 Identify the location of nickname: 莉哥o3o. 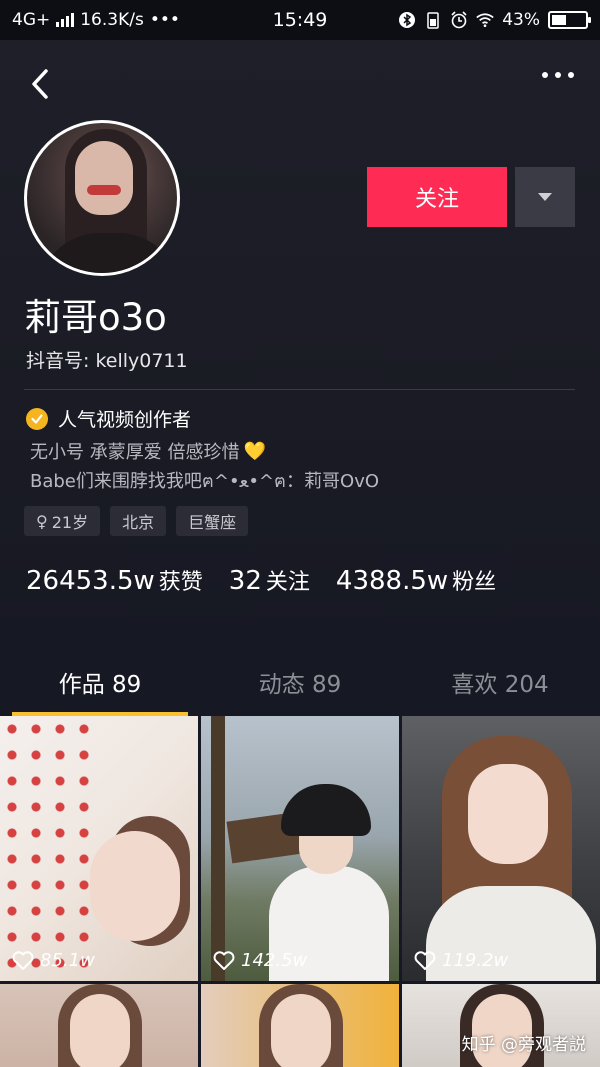
(95, 317).